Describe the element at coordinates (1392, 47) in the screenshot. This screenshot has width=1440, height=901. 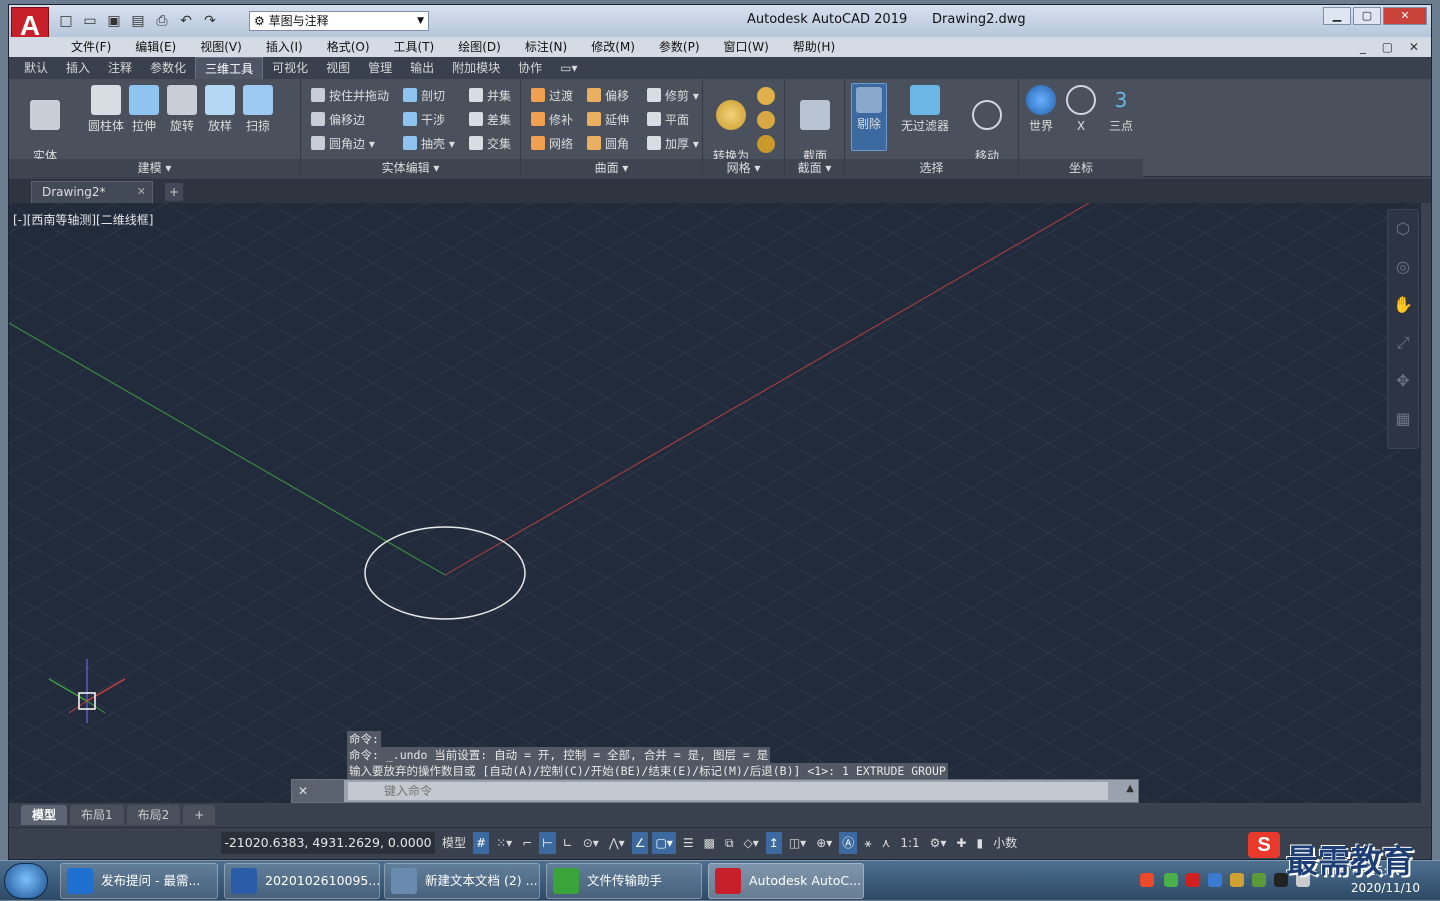
I see `mdi-controls: _ ▢ ✕` at that location.